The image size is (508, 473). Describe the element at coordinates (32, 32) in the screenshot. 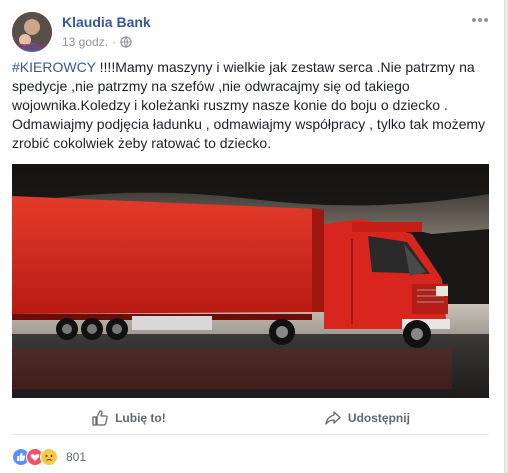

I see `avatar` at that location.